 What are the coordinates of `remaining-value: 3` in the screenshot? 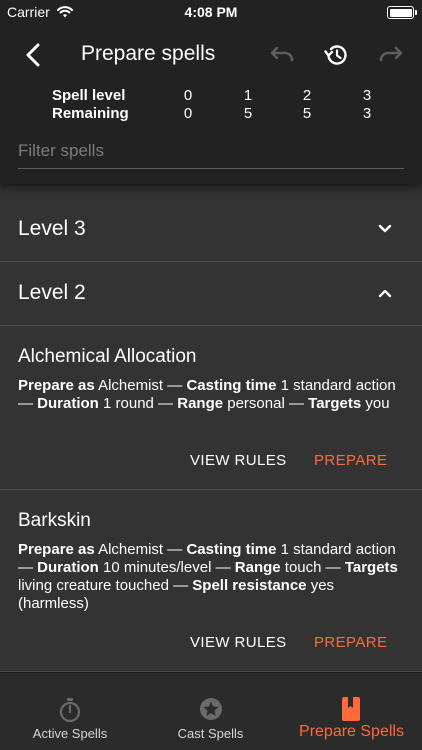 It's located at (367, 113).